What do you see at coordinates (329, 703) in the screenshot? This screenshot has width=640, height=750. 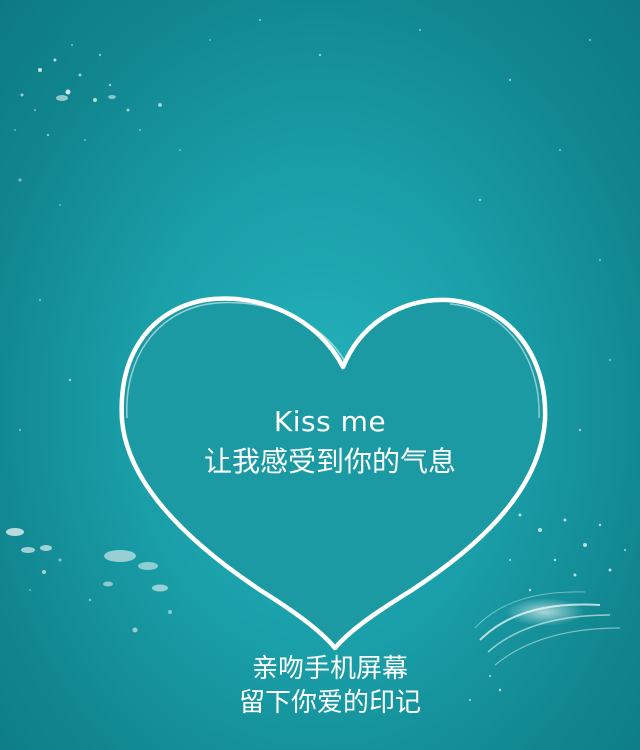 I see `footer-line-2: 留下你爱的印记` at bounding box center [329, 703].